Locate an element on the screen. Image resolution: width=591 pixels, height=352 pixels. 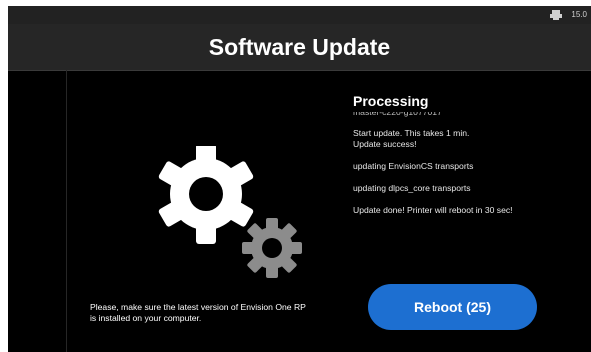
log-item-clipped: master-c220-g1077017 is located at coordinates (468, 115).